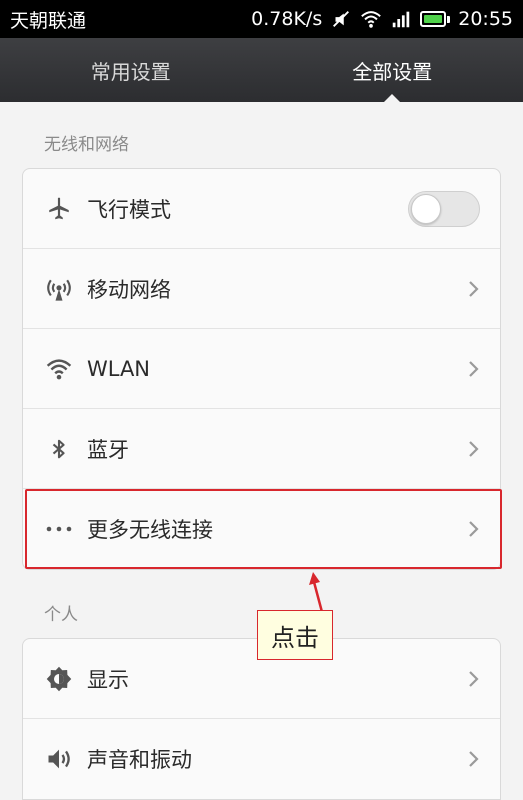  Describe the element at coordinates (119, 368) in the screenshot. I see `row-label: WLAN` at that location.